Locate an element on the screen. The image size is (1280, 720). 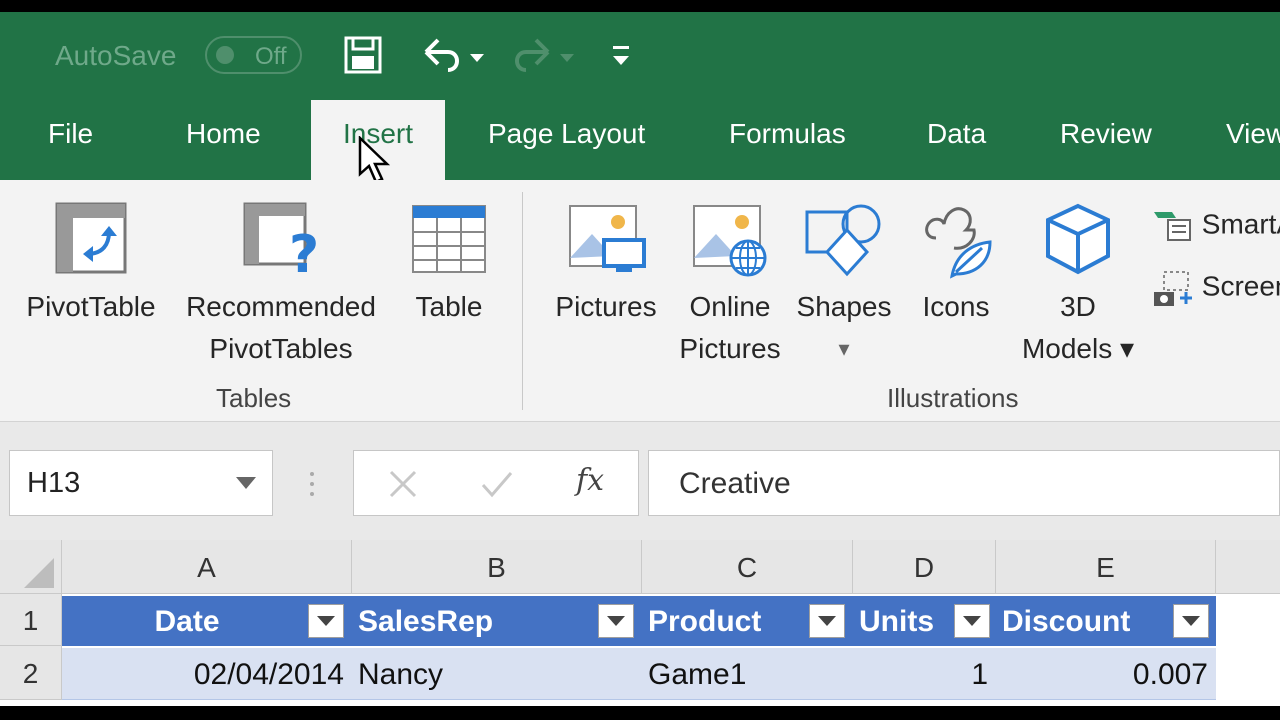
screenshot-button: Screenshot is located at coordinates (1215, 288).